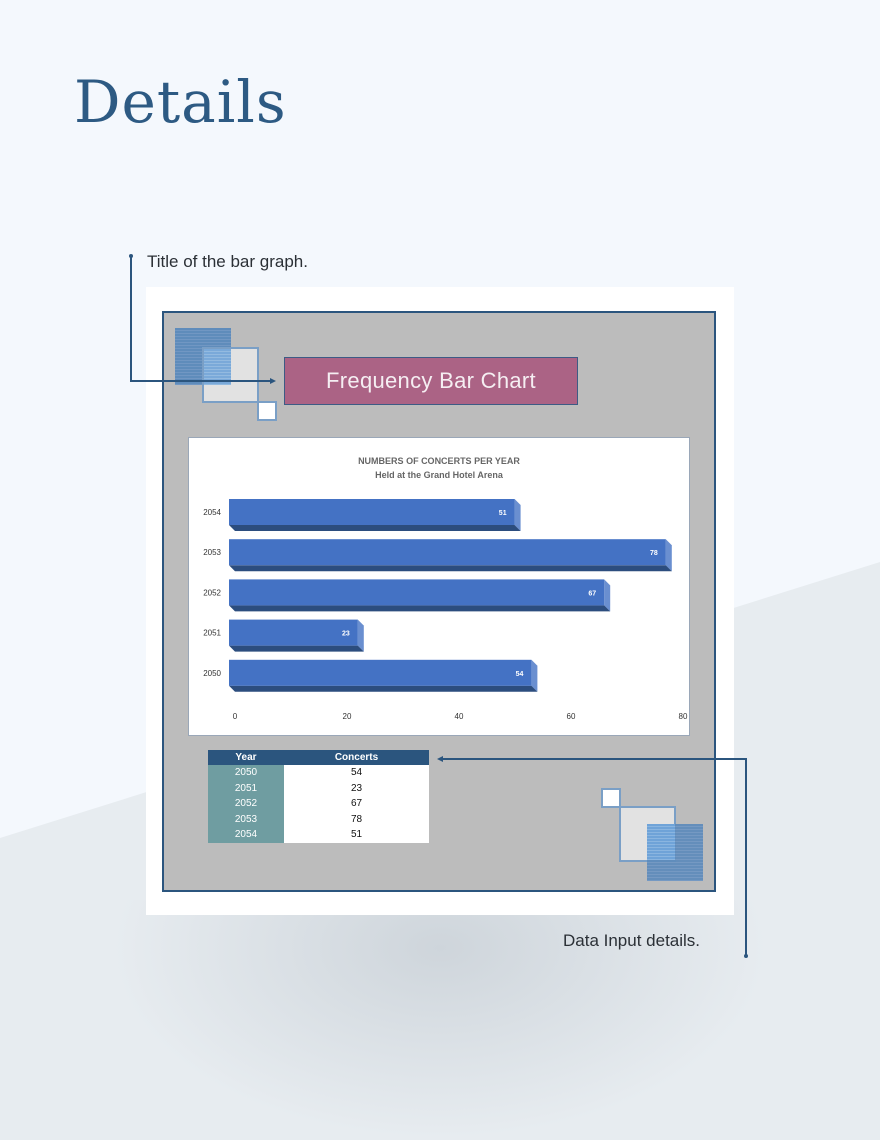  I want to click on table-row: 2050 54, so click(318, 773).